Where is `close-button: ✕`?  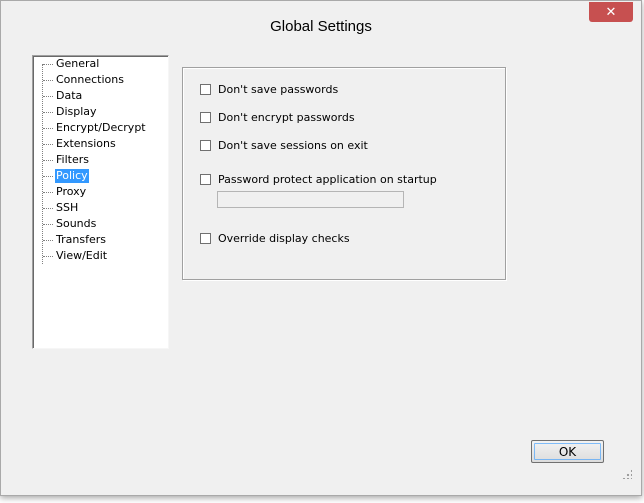 close-button: ✕ is located at coordinates (611, 12).